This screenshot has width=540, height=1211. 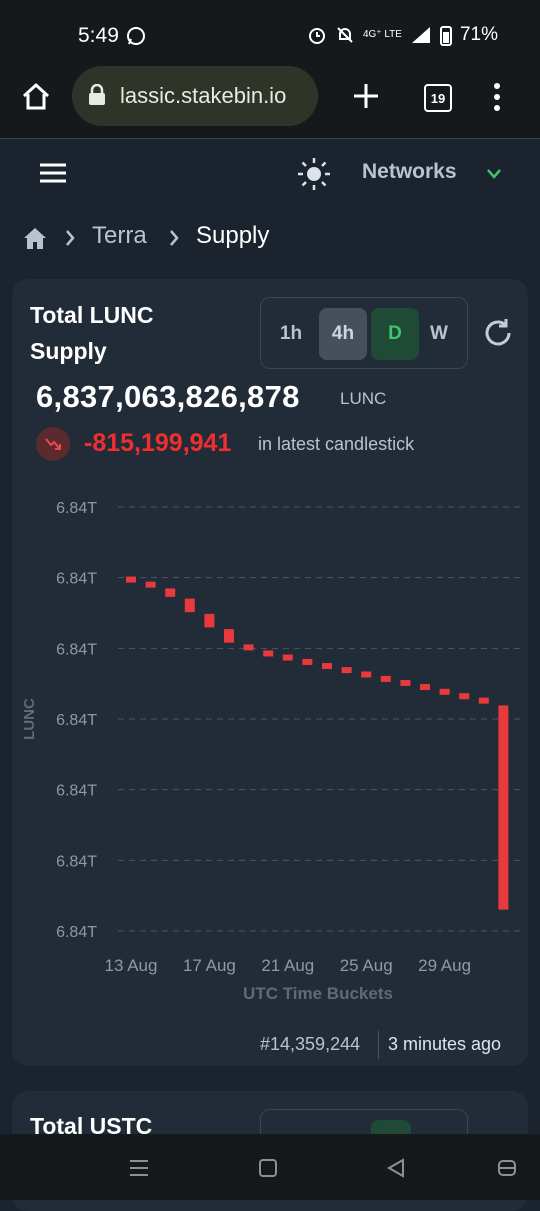 I want to click on assistant-nav-icon, so click(x=507, y=1168).